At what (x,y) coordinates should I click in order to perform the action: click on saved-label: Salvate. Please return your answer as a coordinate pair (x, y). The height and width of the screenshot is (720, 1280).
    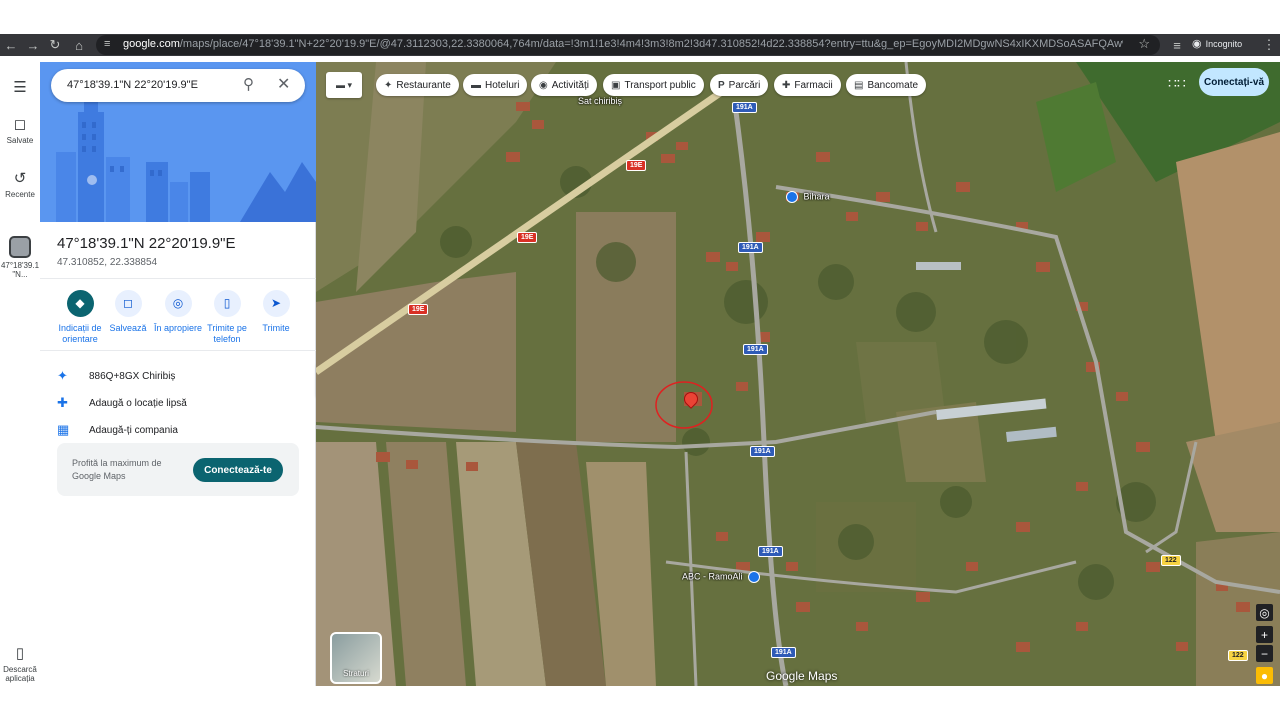
    Looking at the image, I should click on (20, 140).